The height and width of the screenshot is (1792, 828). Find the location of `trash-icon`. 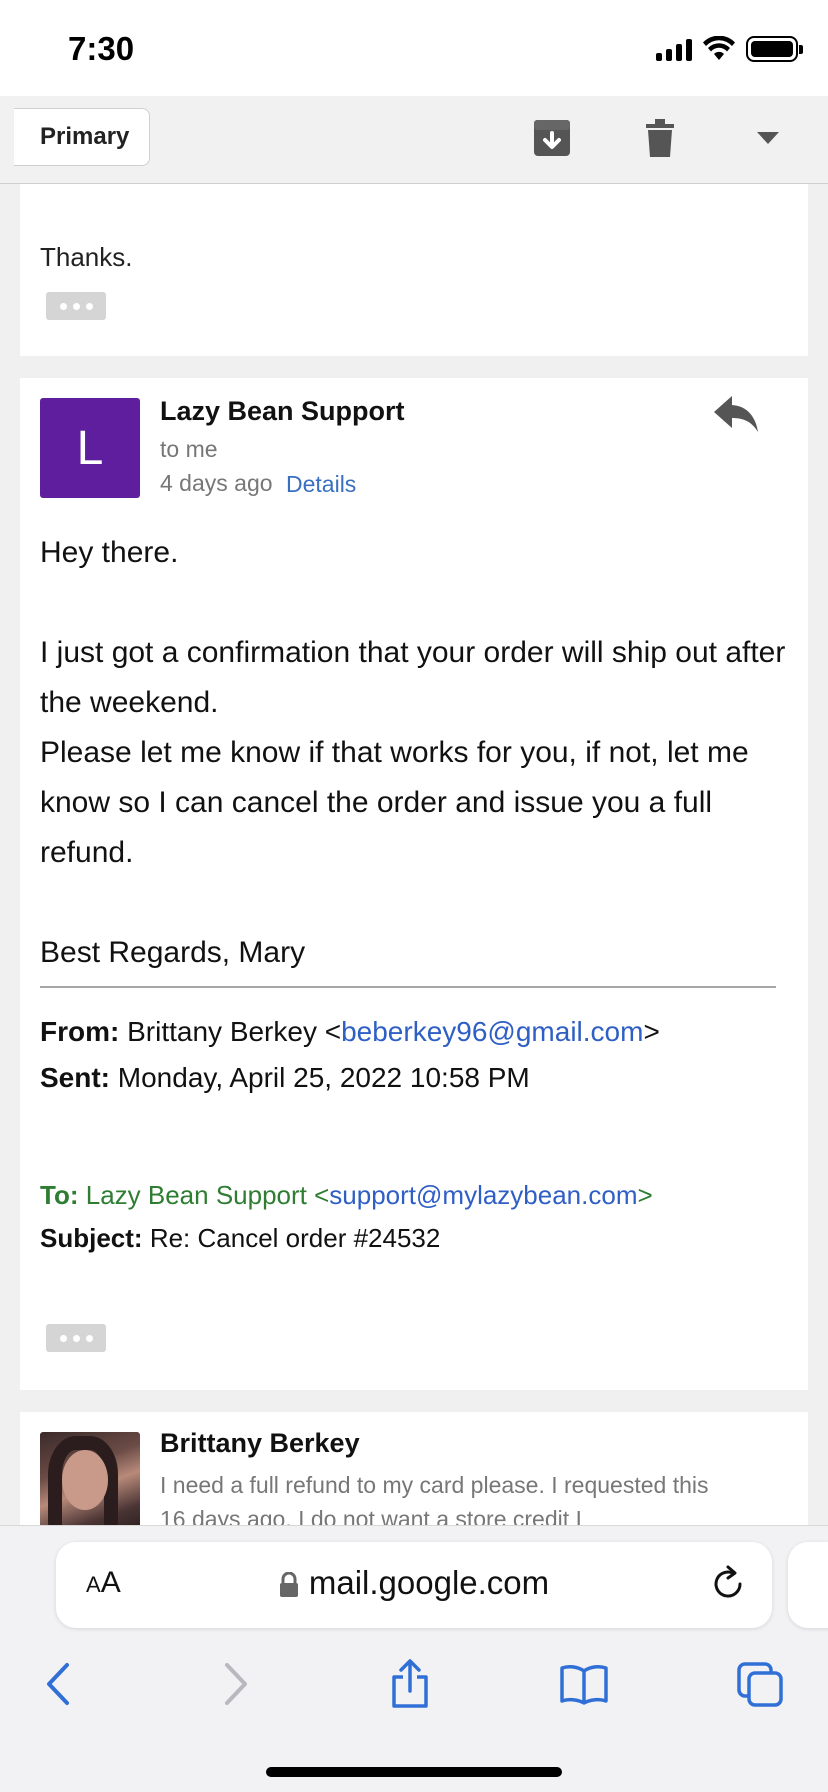

trash-icon is located at coordinates (660, 138).